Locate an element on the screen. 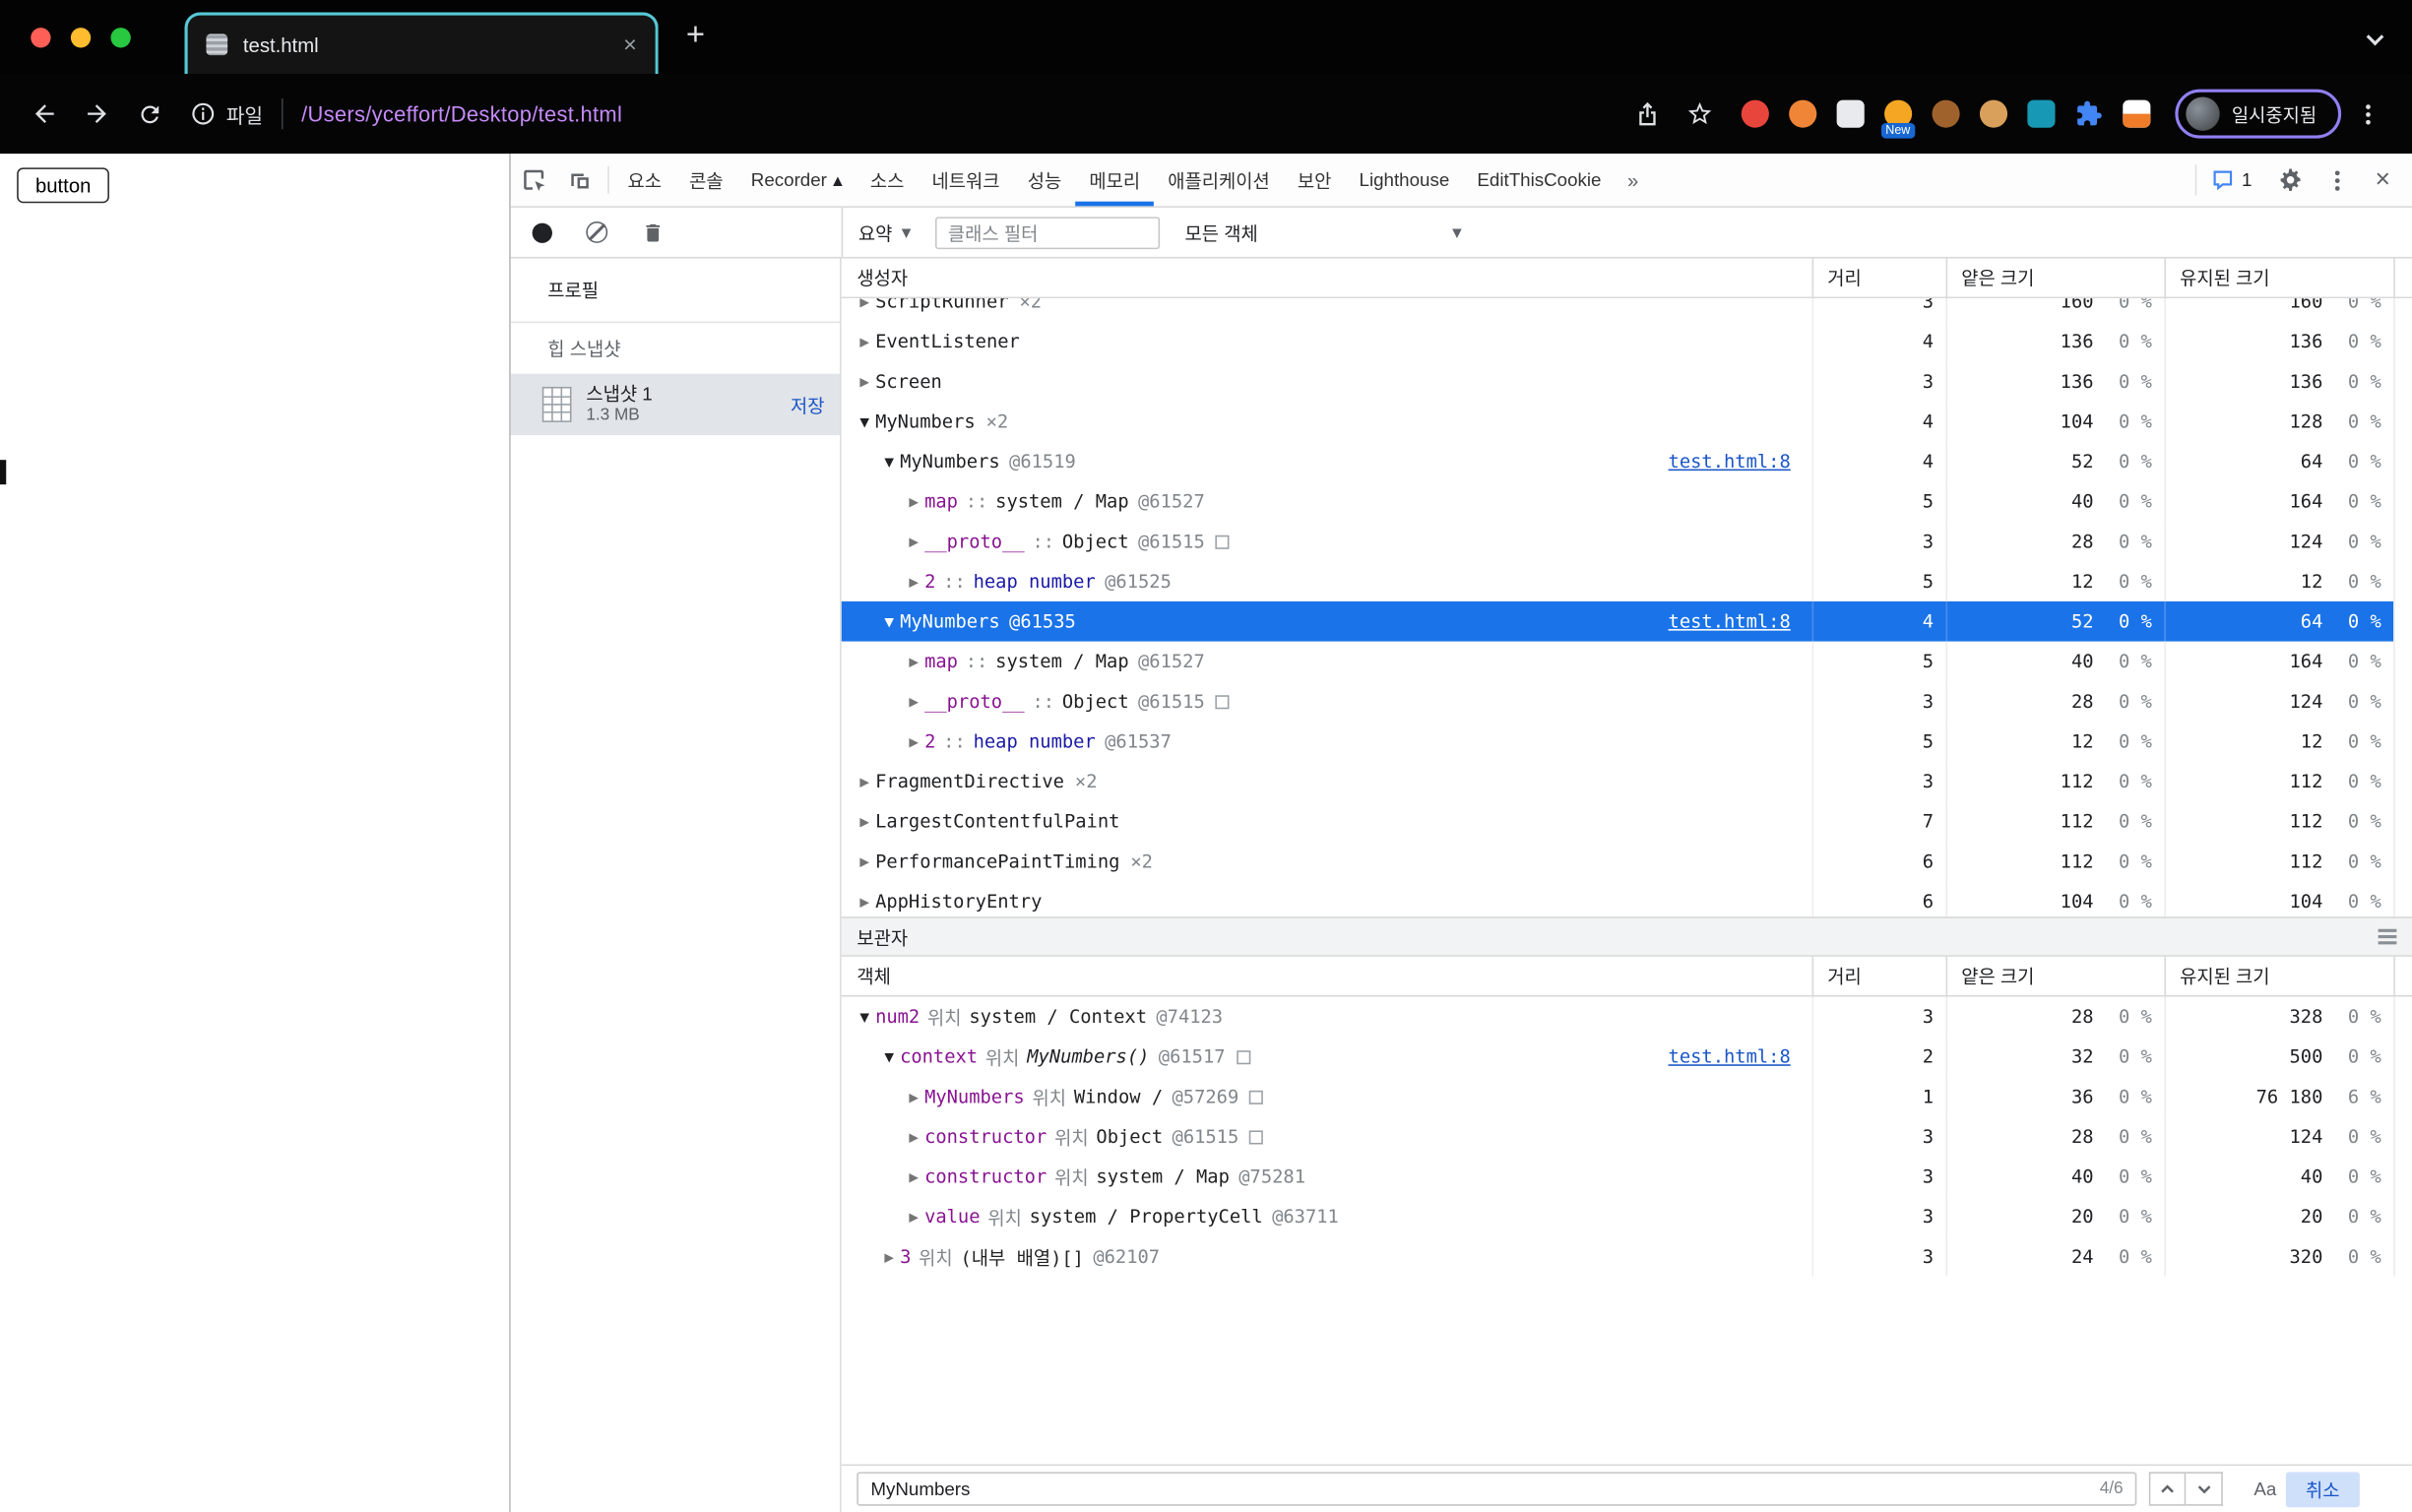 Image resolution: width=2412 pixels, height=1512 pixels. match-case-button: Aa is located at coordinates (2264, 1489).